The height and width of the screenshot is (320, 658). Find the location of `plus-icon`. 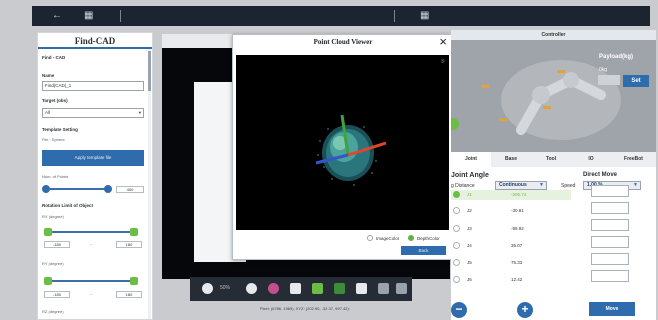

plus-icon is located at coordinates (108, 189).